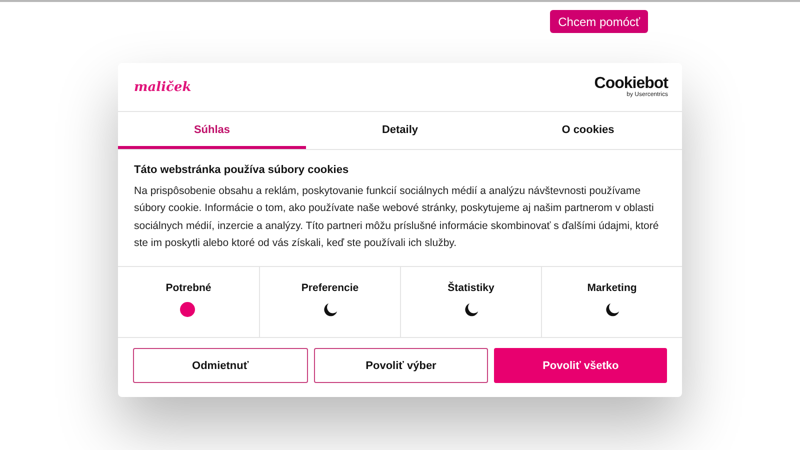  What do you see at coordinates (330, 288) in the screenshot?
I see `category-label: Preferencie` at bounding box center [330, 288].